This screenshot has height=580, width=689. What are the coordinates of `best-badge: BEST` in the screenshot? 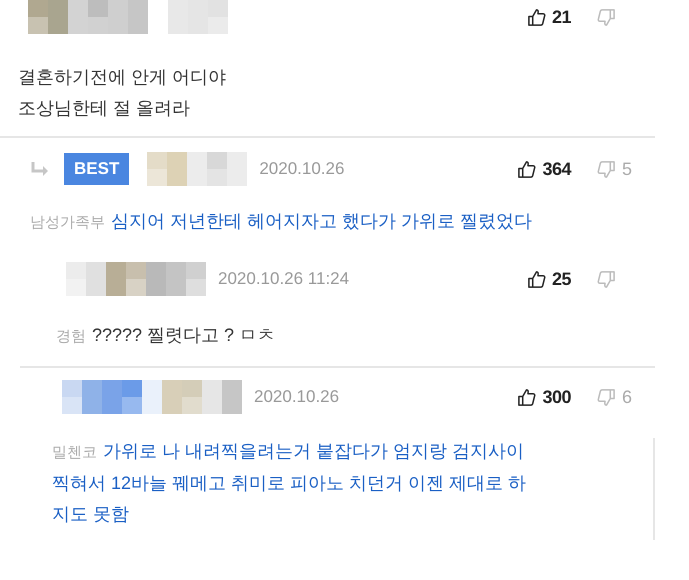 It's located at (97, 169).